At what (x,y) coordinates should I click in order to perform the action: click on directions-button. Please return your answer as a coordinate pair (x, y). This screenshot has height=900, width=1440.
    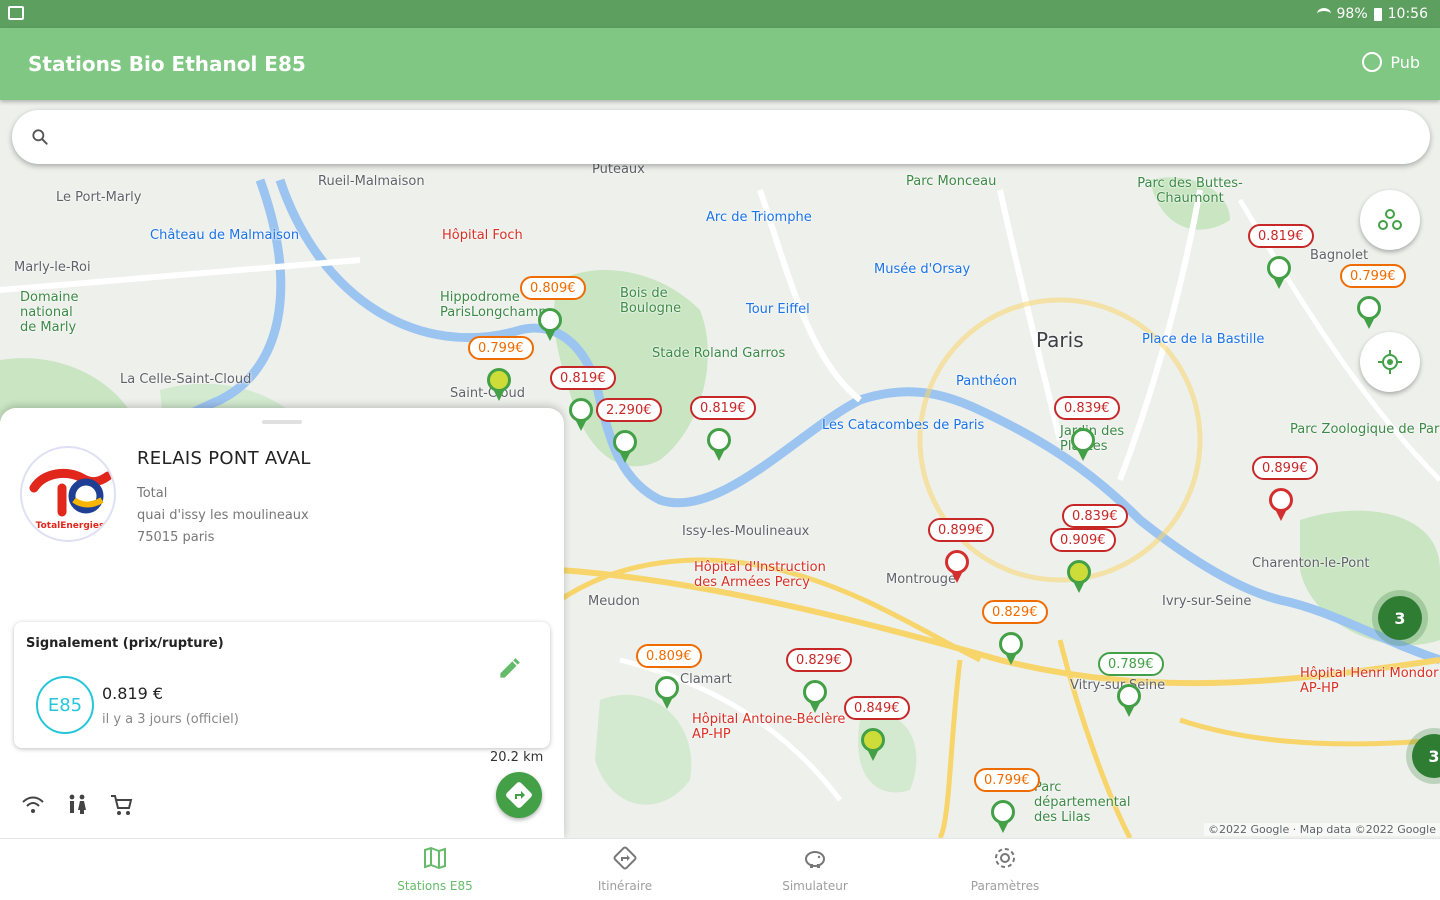
    Looking at the image, I should click on (519, 795).